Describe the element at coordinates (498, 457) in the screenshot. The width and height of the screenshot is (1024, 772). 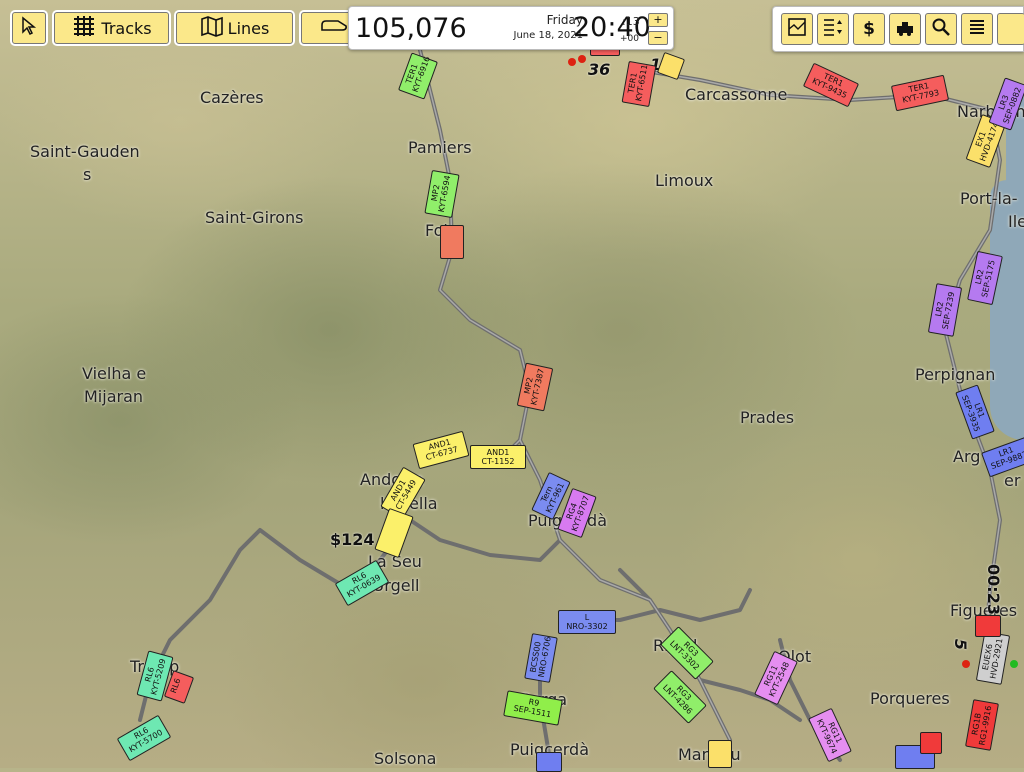
I see `train: AND1 CT-1152` at that location.